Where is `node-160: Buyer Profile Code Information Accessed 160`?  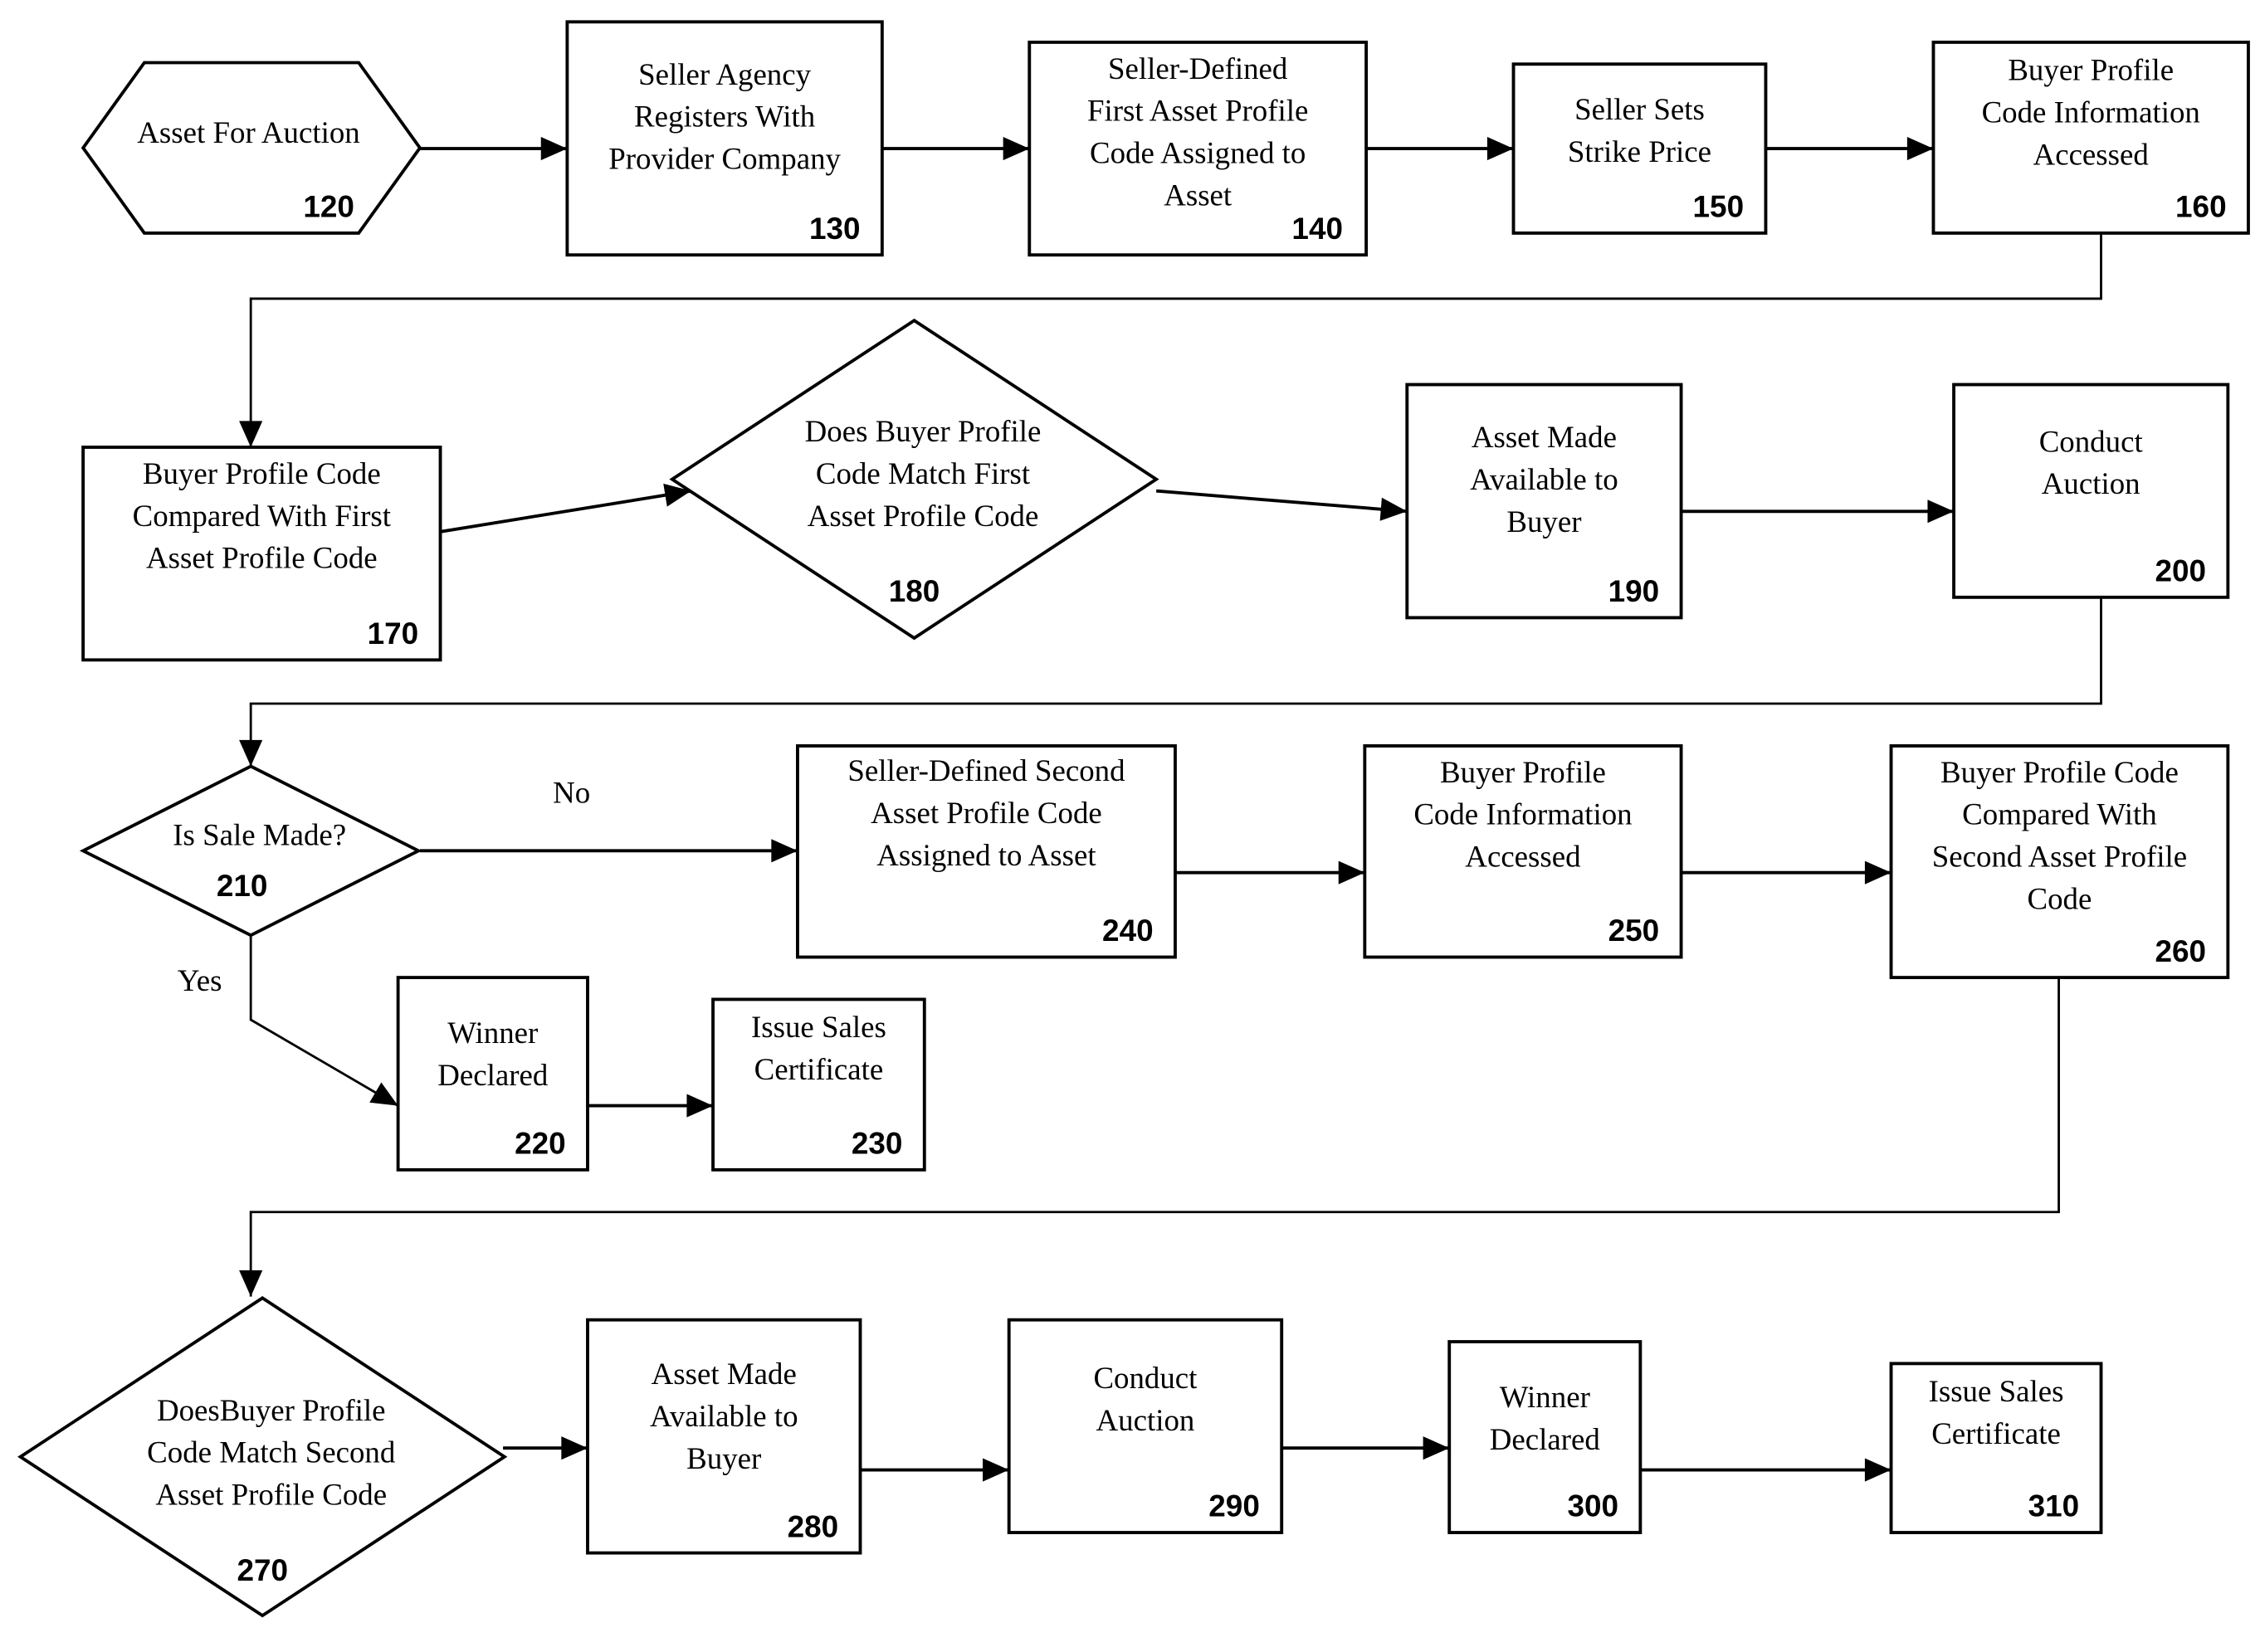
node-160: Buyer Profile Code Information Accessed 160 is located at coordinates (2090, 138).